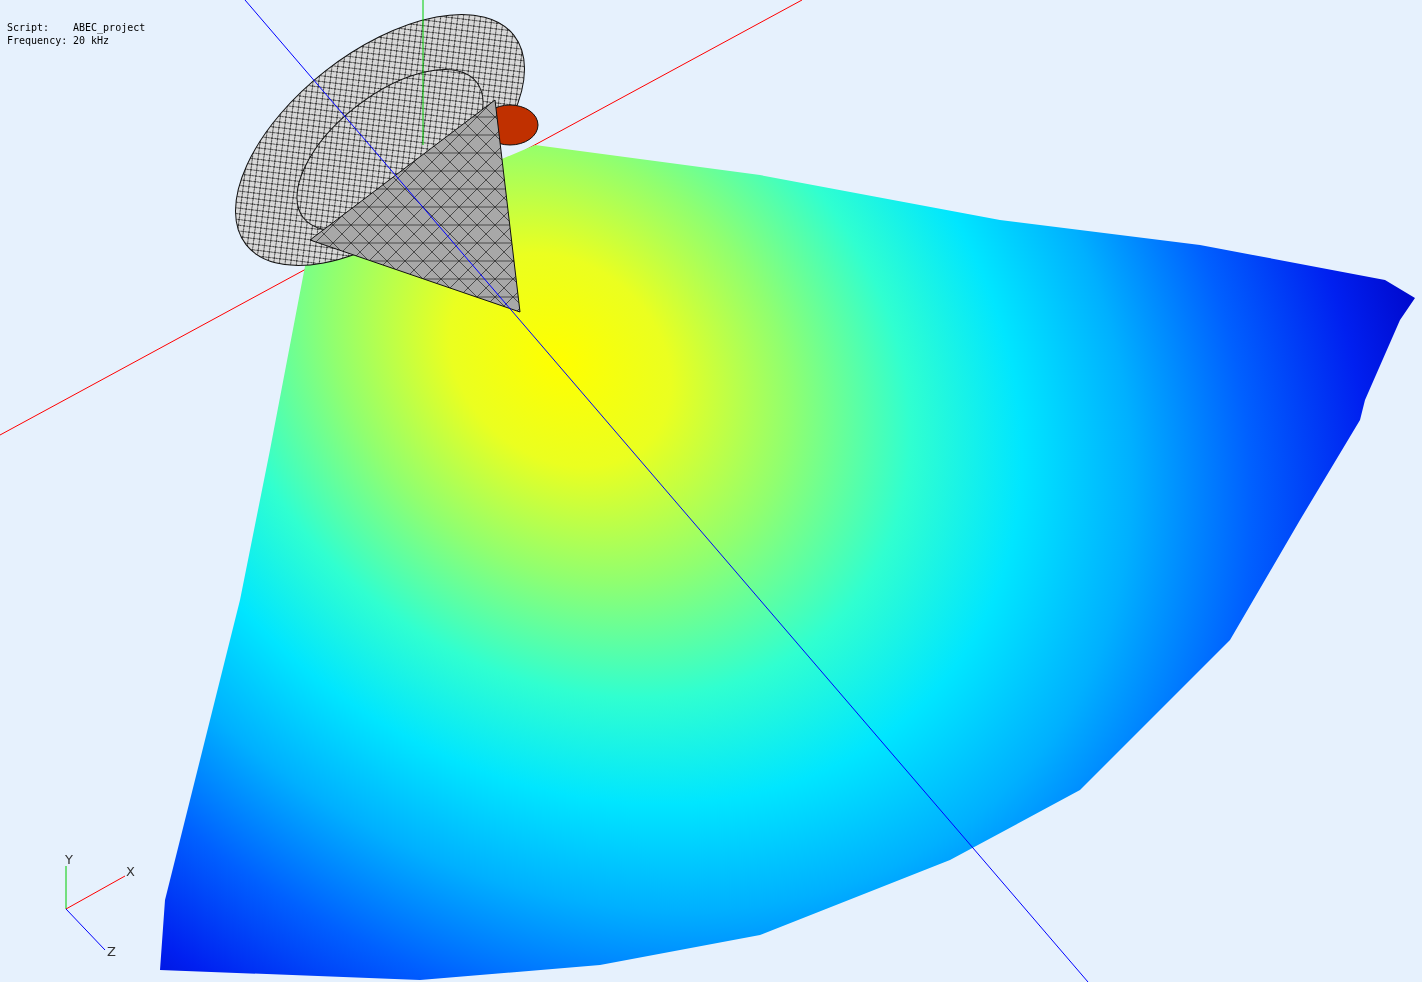 The image size is (1422, 982). Describe the element at coordinates (69, 859) in the screenshot. I see `axis-label: Y` at that location.